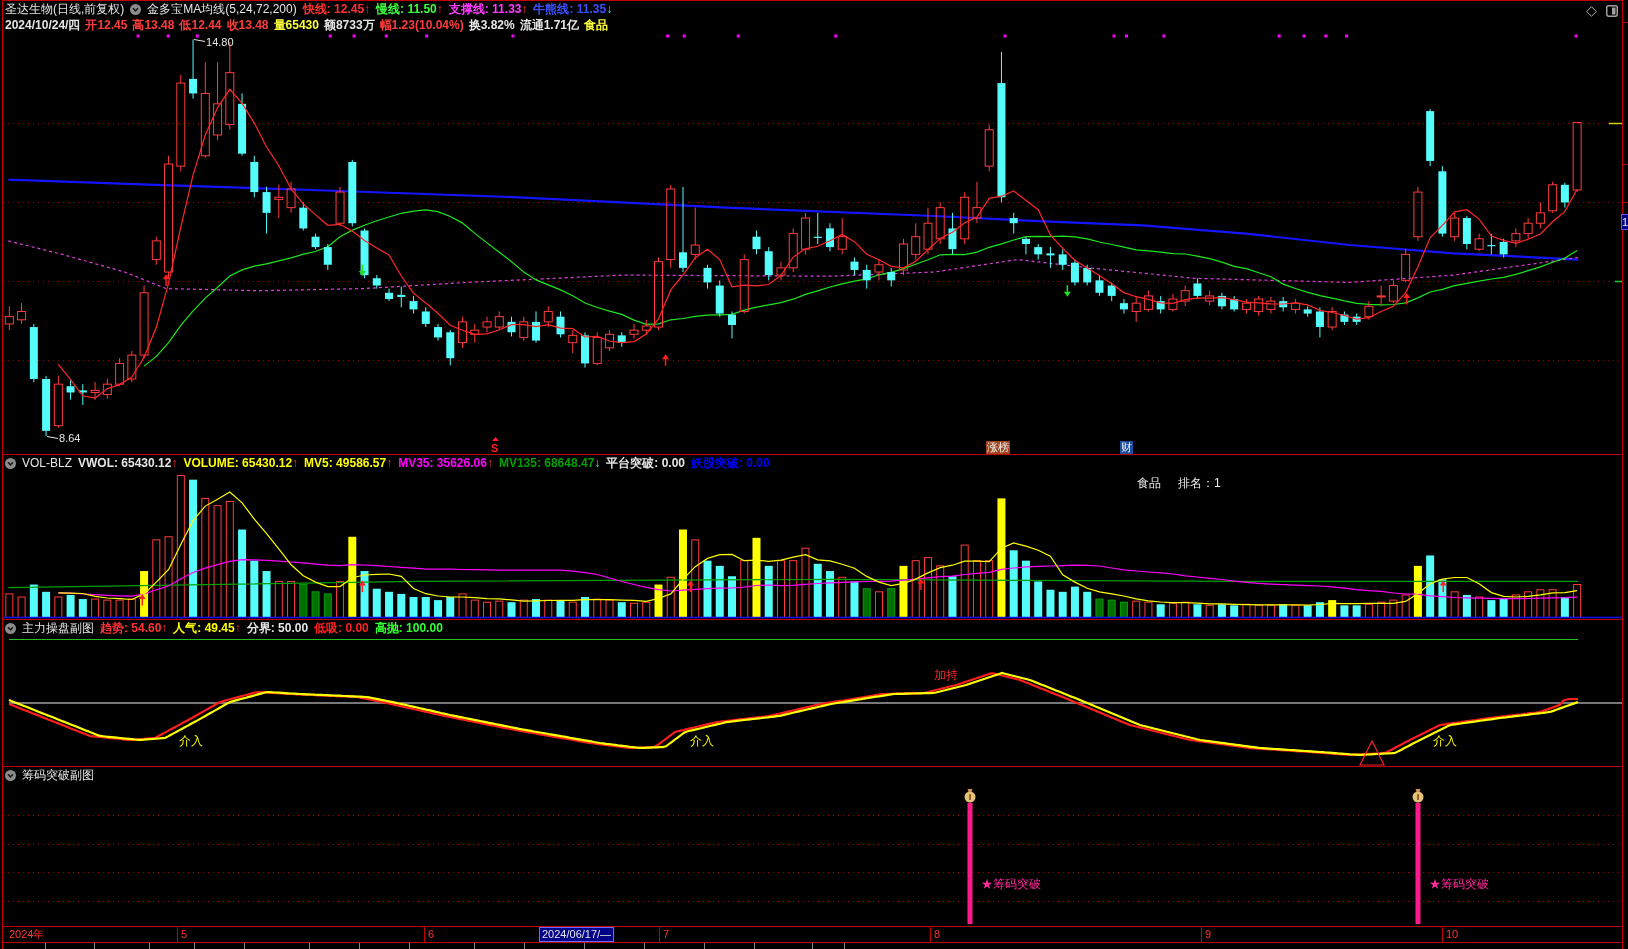 The width and height of the screenshot is (1628, 949). Describe the element at coordinates (65, 9) in the screenshot. I see `stock-title: 圣达生物(日线,前复权)` at that location.